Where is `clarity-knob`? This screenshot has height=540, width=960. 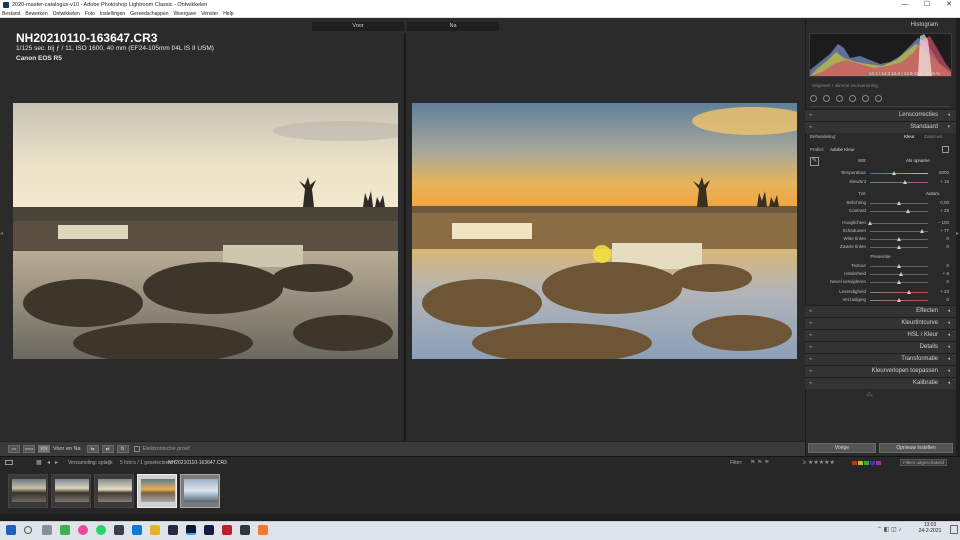
clarity-knob is located at coordinates (901, 274).